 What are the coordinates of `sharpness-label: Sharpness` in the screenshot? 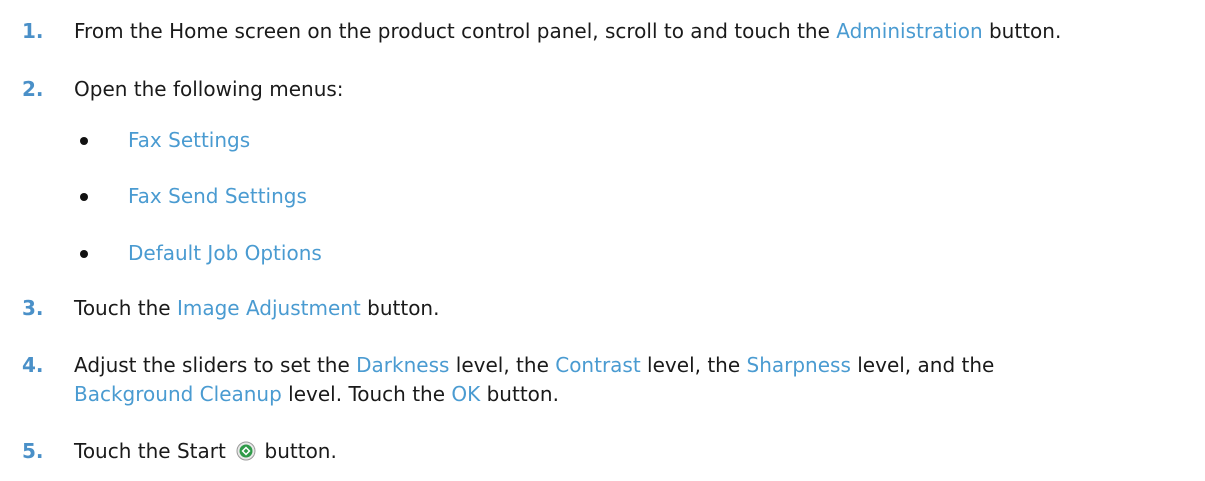 It's located at (798, 365).